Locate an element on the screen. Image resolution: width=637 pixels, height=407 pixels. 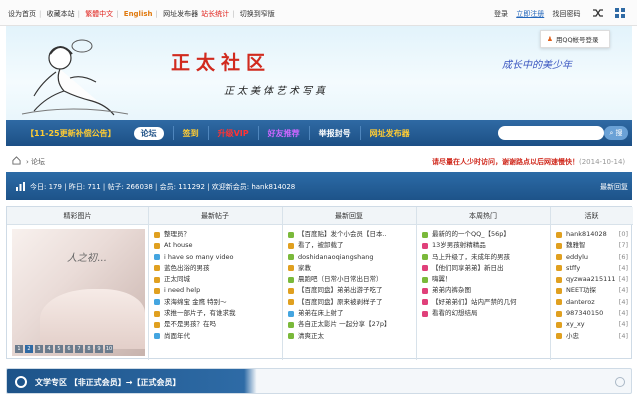
active-user-item: 小忠 [4] is located at coordinates (592, 336).